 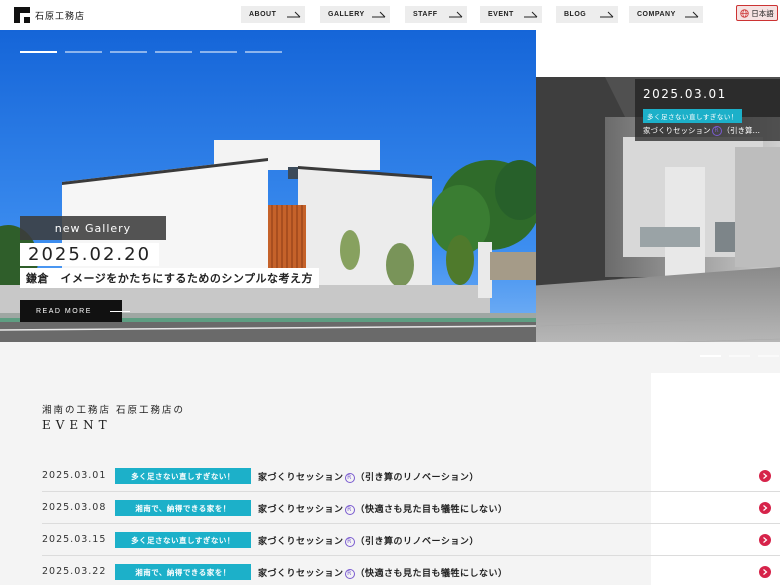 I want to click on logo-mark-icon, so click(x=22, y=15).